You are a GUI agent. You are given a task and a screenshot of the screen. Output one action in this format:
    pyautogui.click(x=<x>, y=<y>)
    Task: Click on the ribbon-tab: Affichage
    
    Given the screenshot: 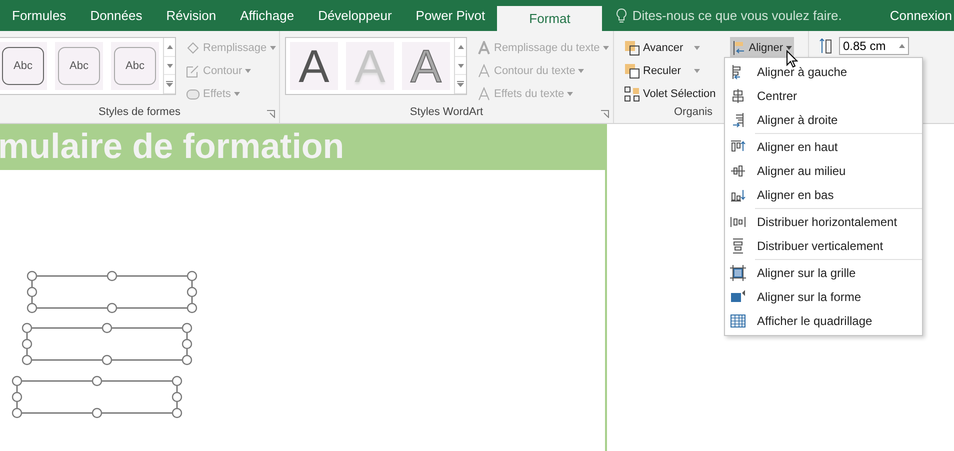 What is the action you would take?
    pyautogui.click(x=267, y=15)
    